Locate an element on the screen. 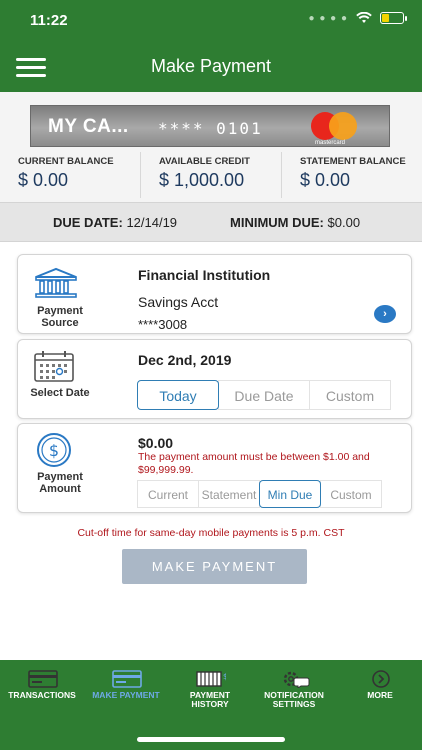  bank-icon is located at coordinates (56, 282).